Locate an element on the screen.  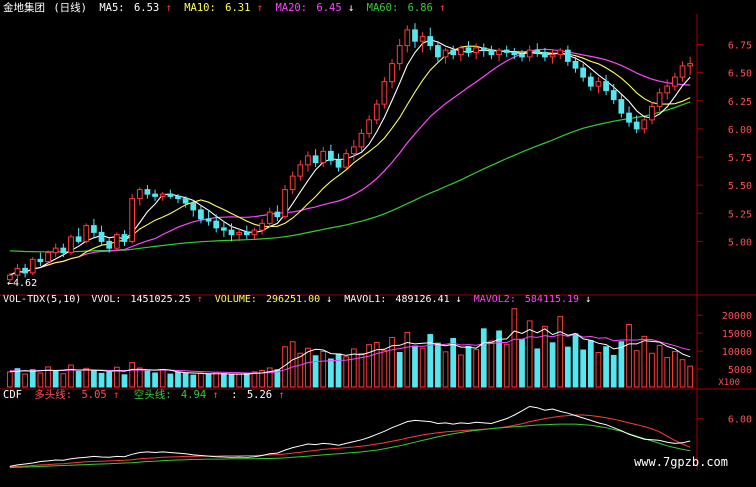
cdf-lines is located at coordinates (350, 437).